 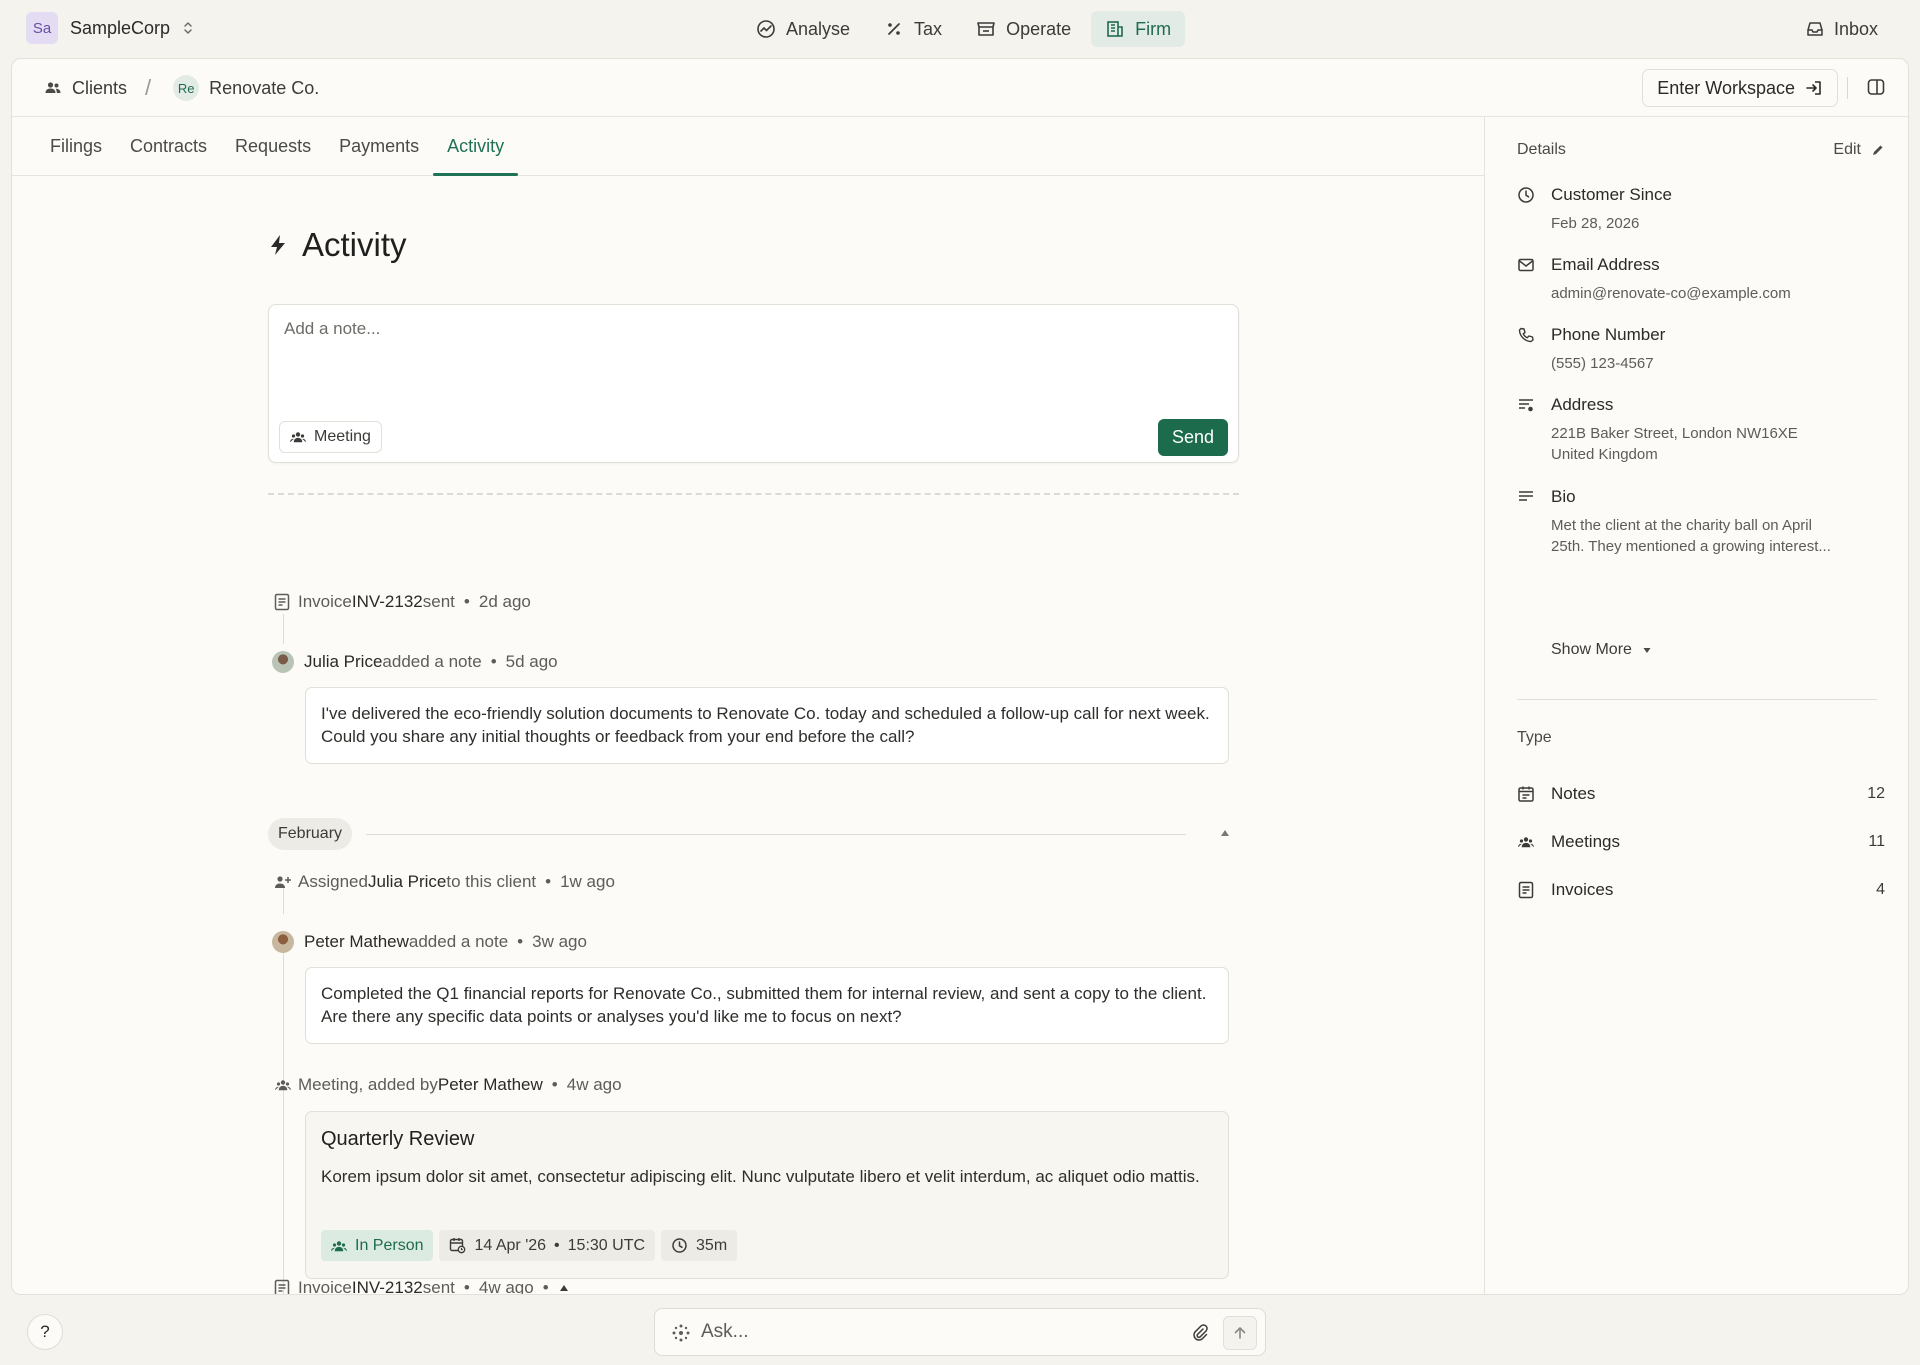 I want to click on event-action: added a note, so click(x=458, y=941).